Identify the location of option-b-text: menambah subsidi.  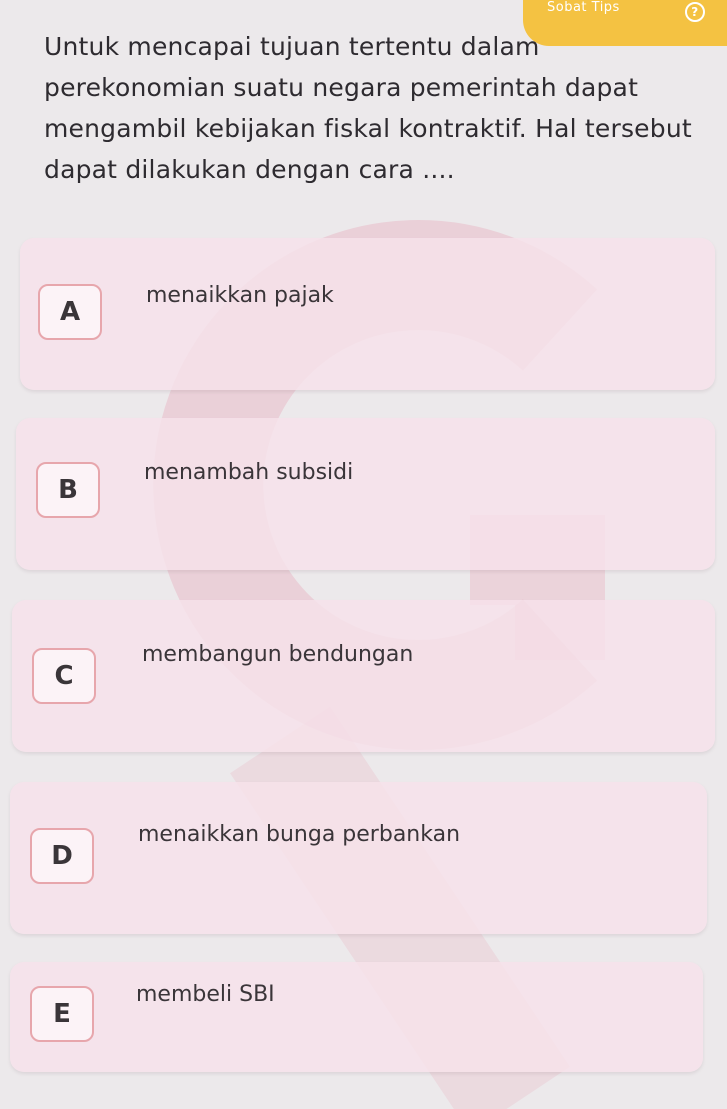
(249, 472).